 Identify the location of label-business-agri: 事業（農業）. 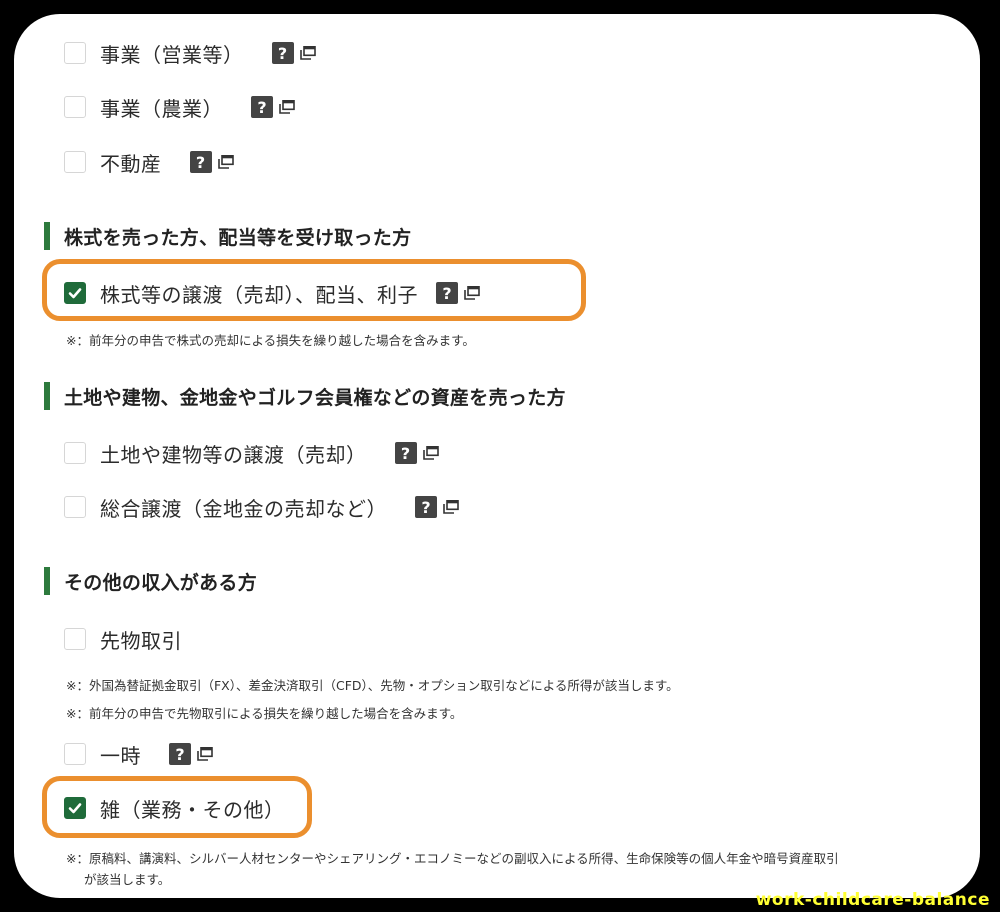
(161, 108).